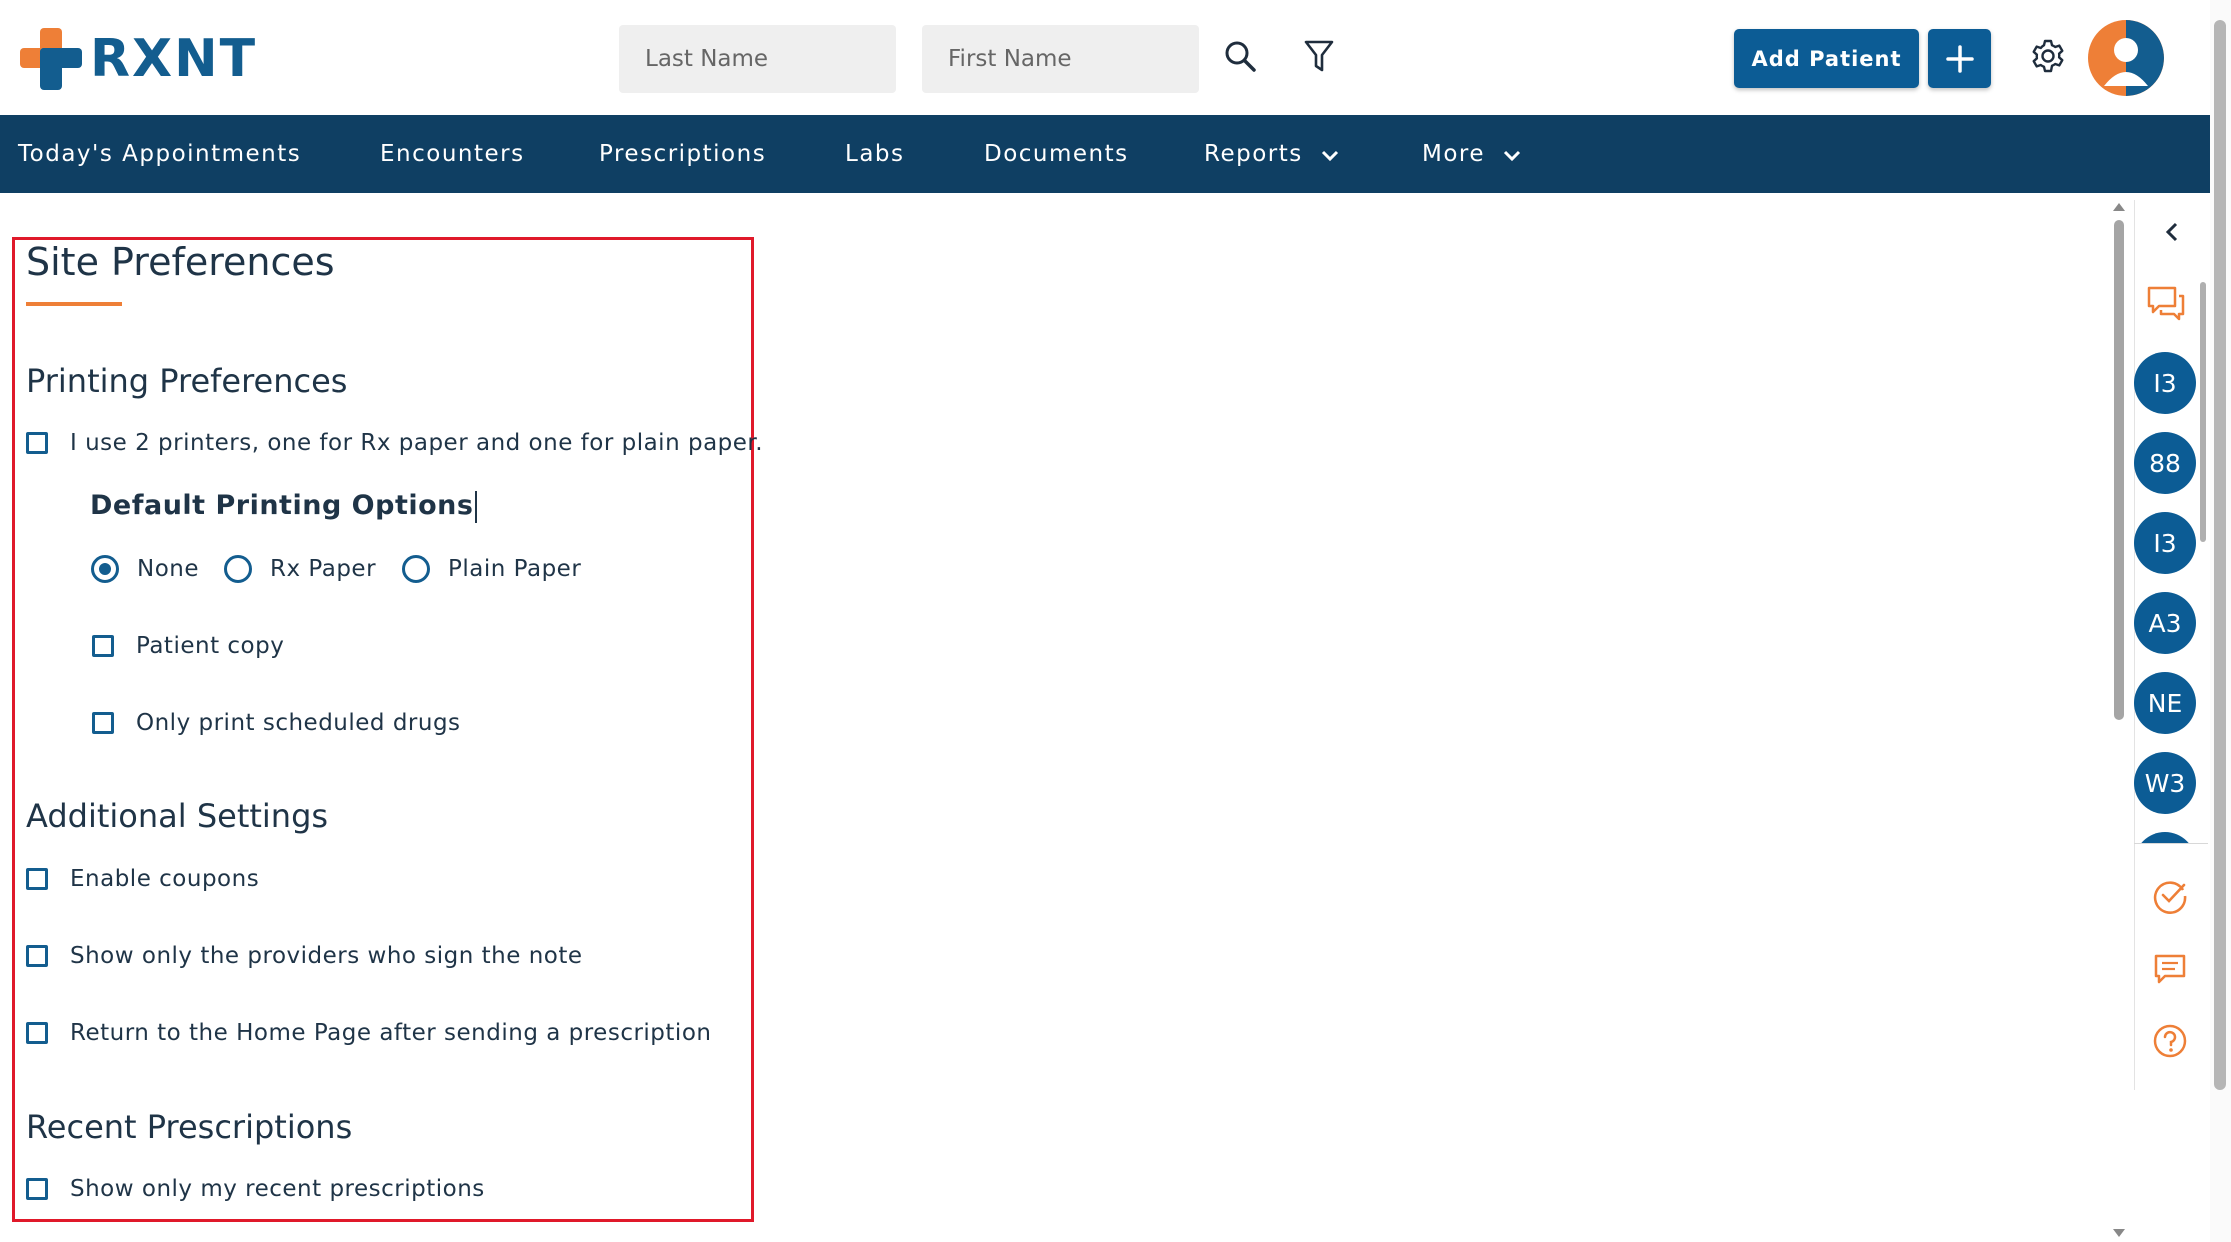 The width and height of the screenshot is (2231, 1242). I want to click on radio-plain-paper-label: Plain Paper, so click(515, 569).